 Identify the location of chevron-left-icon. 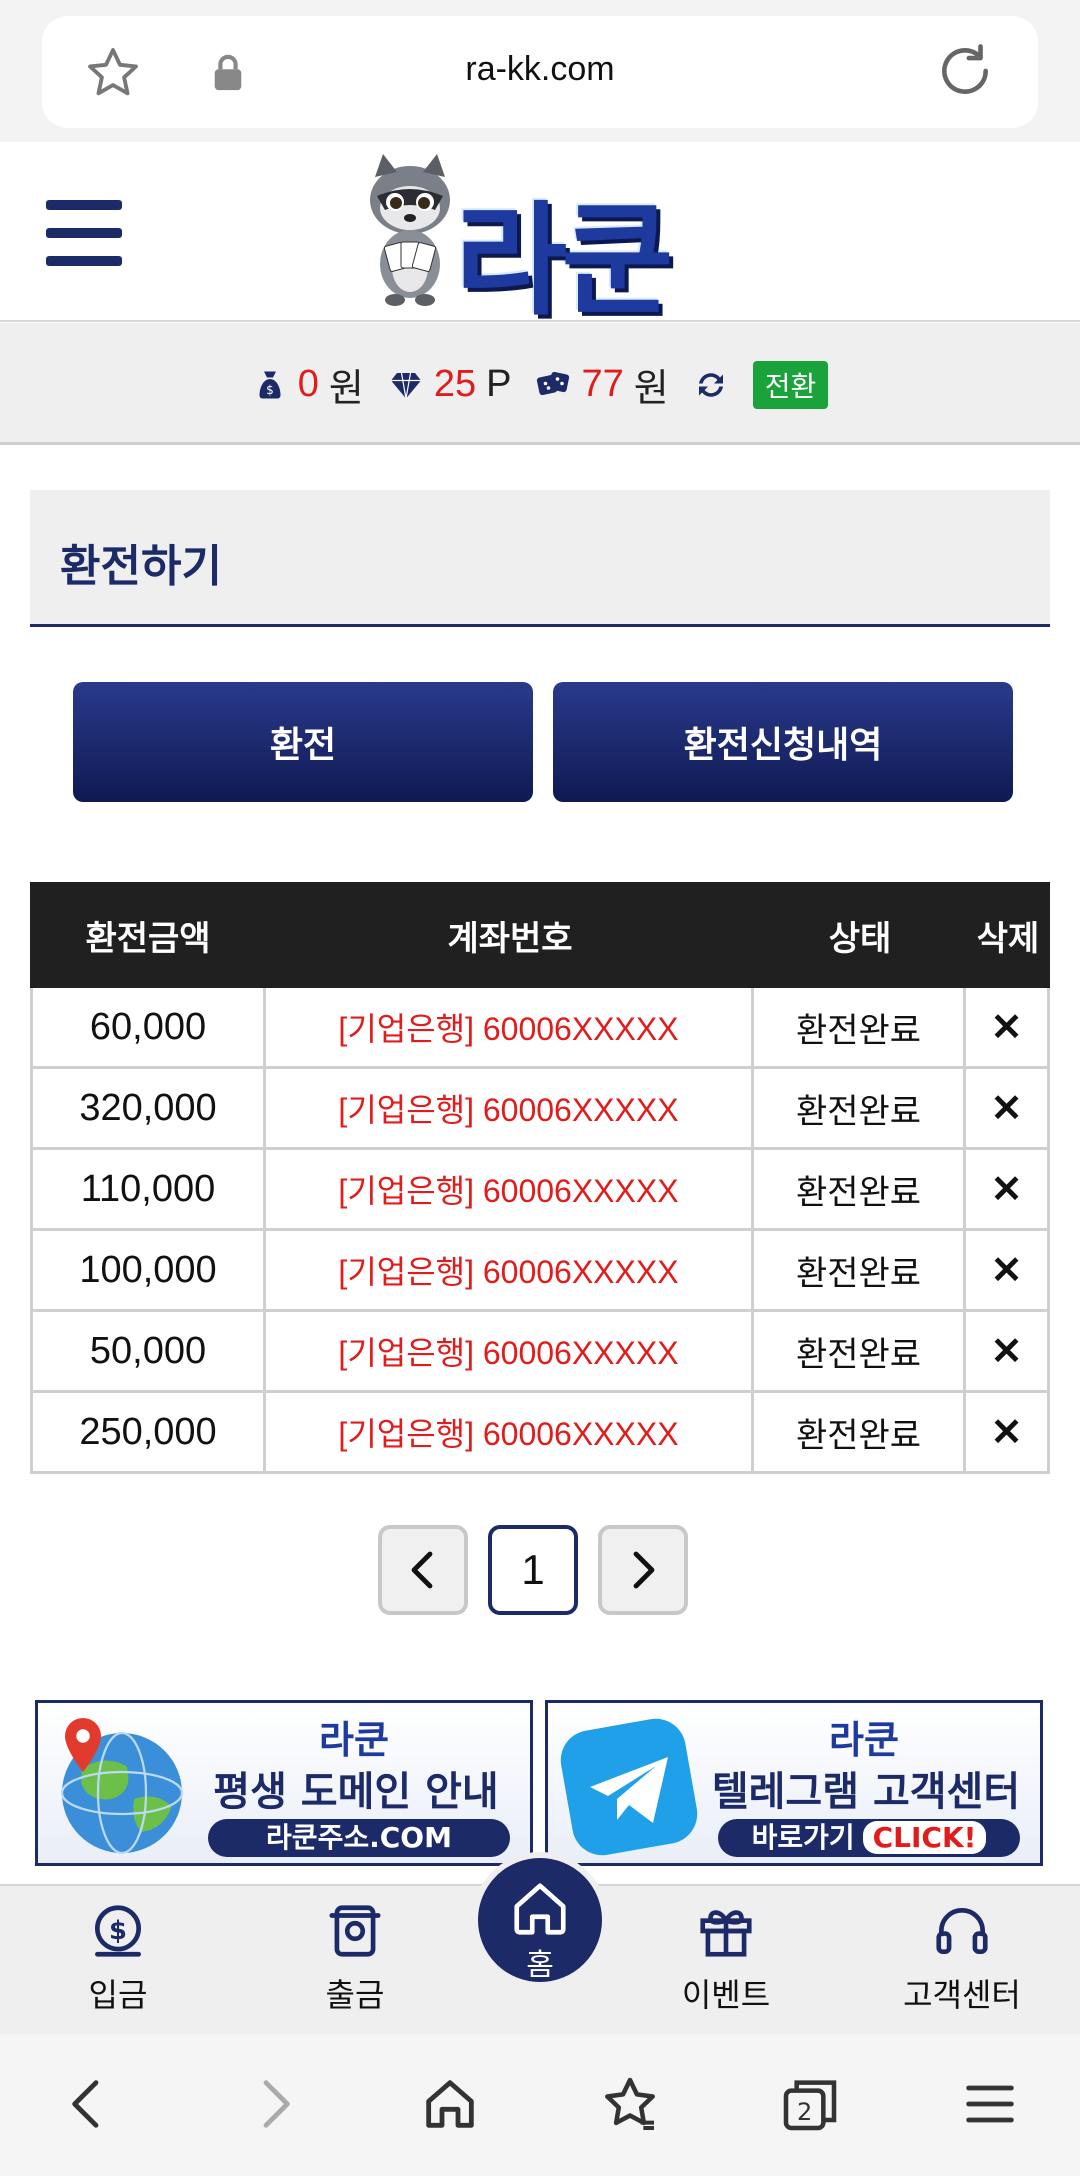
(422, 1570).